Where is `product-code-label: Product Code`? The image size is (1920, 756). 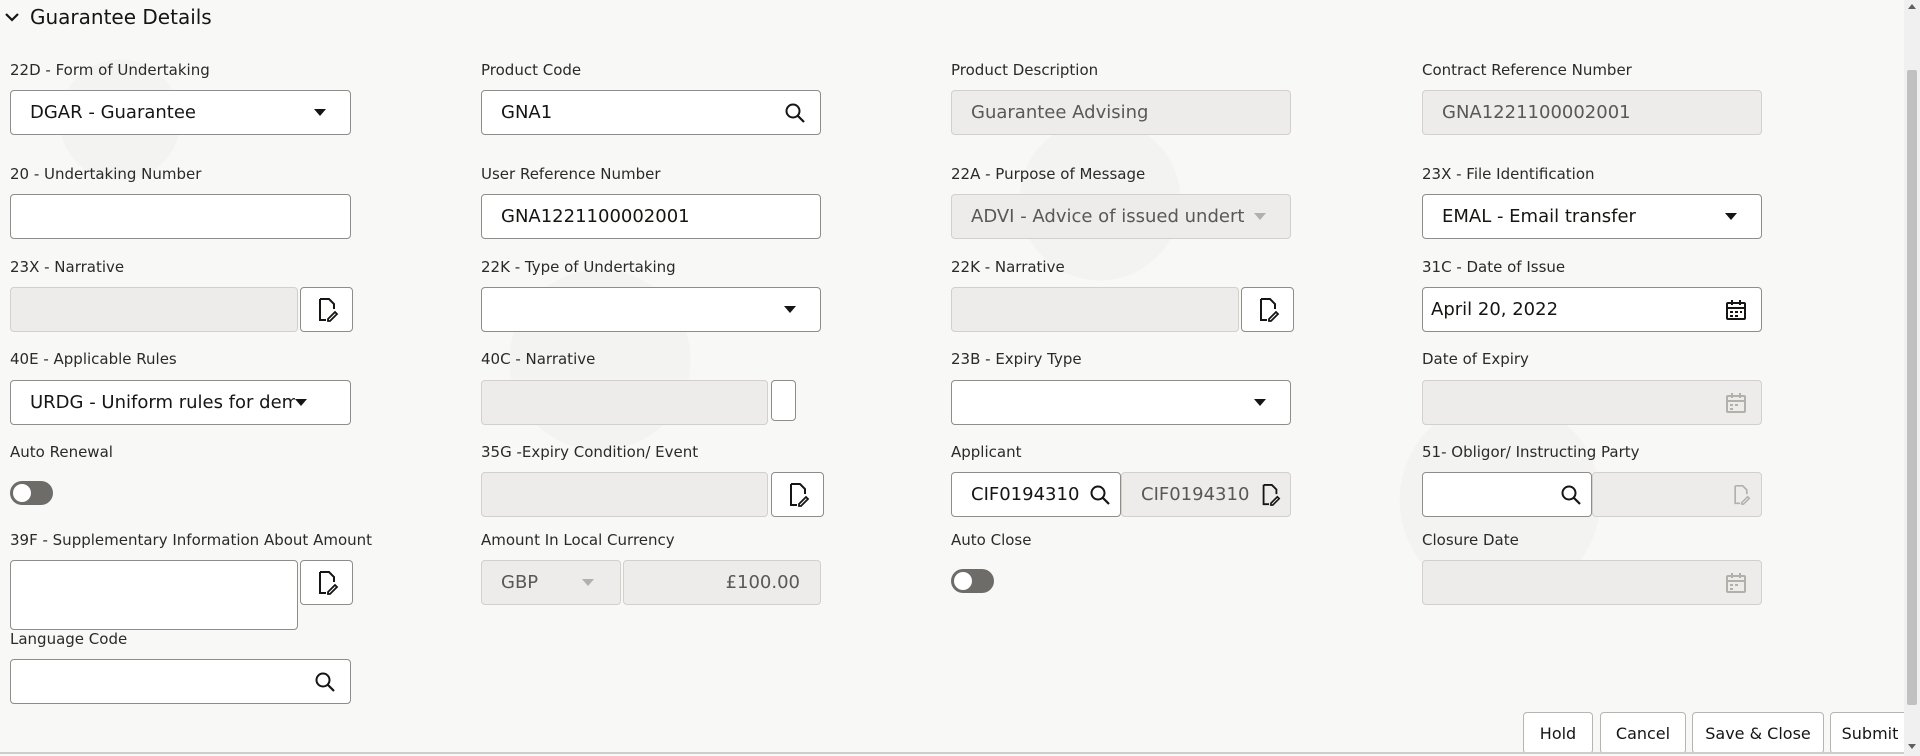
product-code-label: Product Code is located at coordinates (531, 70).